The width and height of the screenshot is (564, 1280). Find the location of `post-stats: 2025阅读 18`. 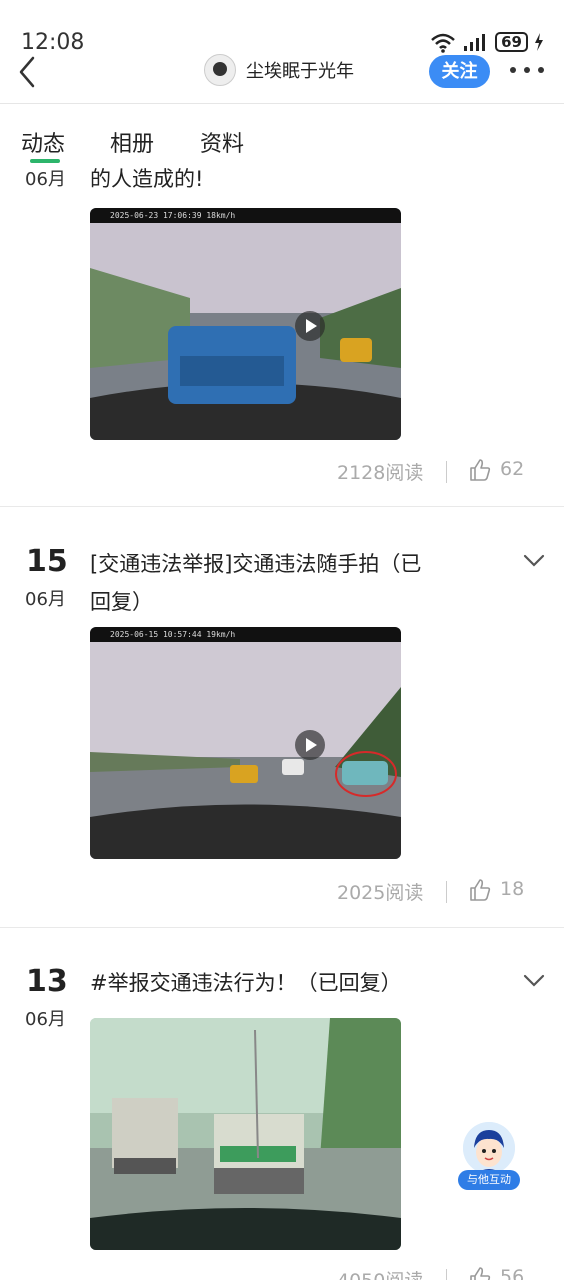

post-stats: 2025阅读 18 is located at coordinates (282, 893).